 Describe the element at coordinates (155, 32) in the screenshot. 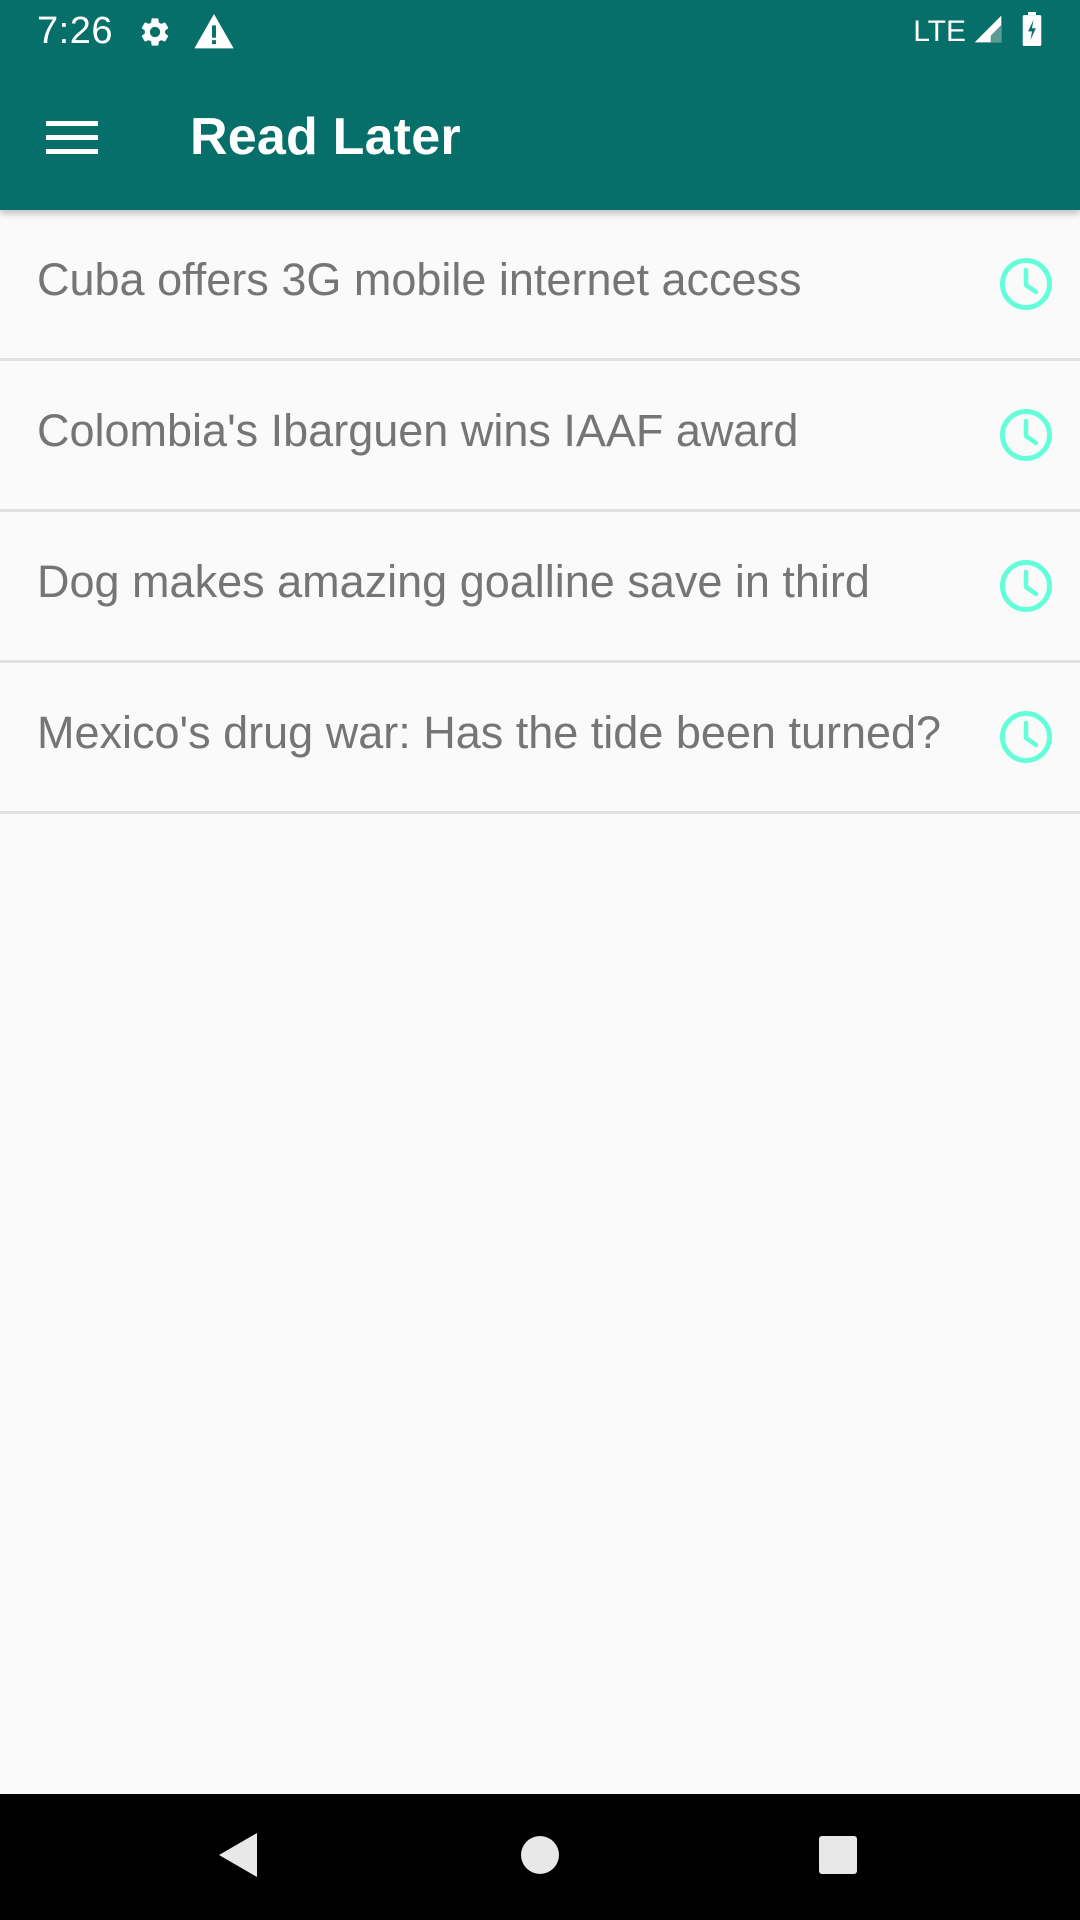

I see `settings-icon` at that location.